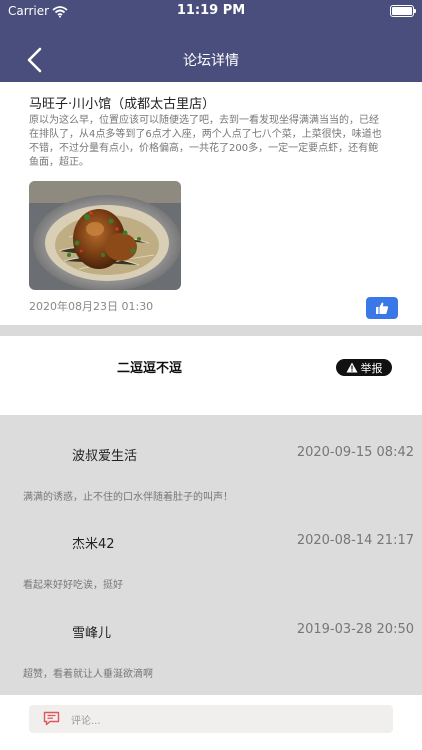 The image size is (422, 750). I want to click on post-image, so click(105, 235).